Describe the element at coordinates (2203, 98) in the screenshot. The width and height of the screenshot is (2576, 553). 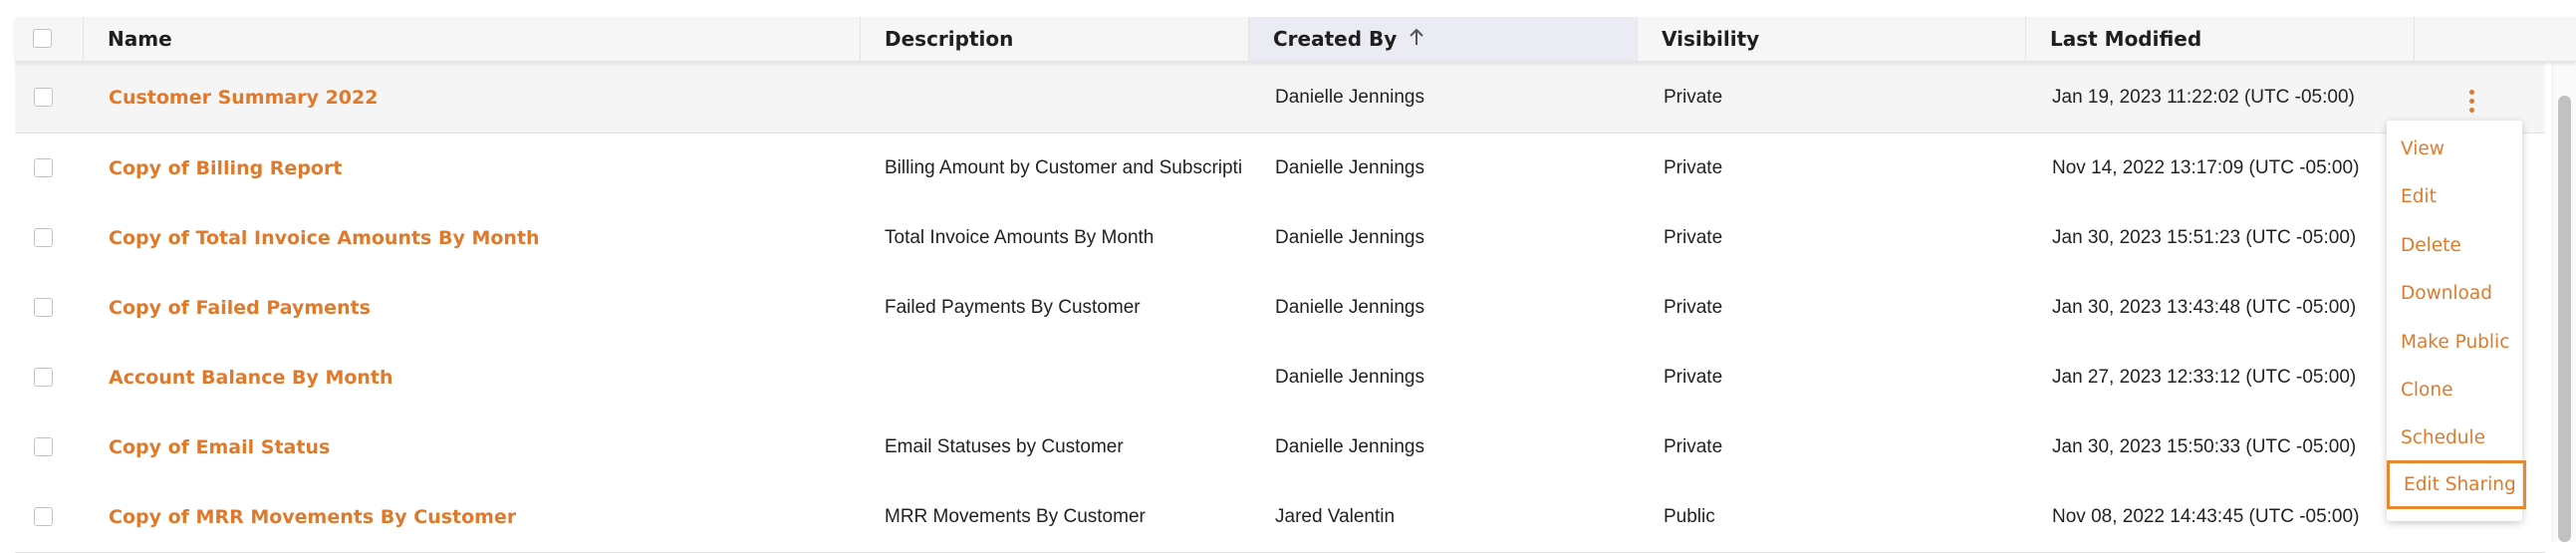
I see `report-last-modified: Jan 19, 2023 11:22:02 (UTC -05:00)` at that location.